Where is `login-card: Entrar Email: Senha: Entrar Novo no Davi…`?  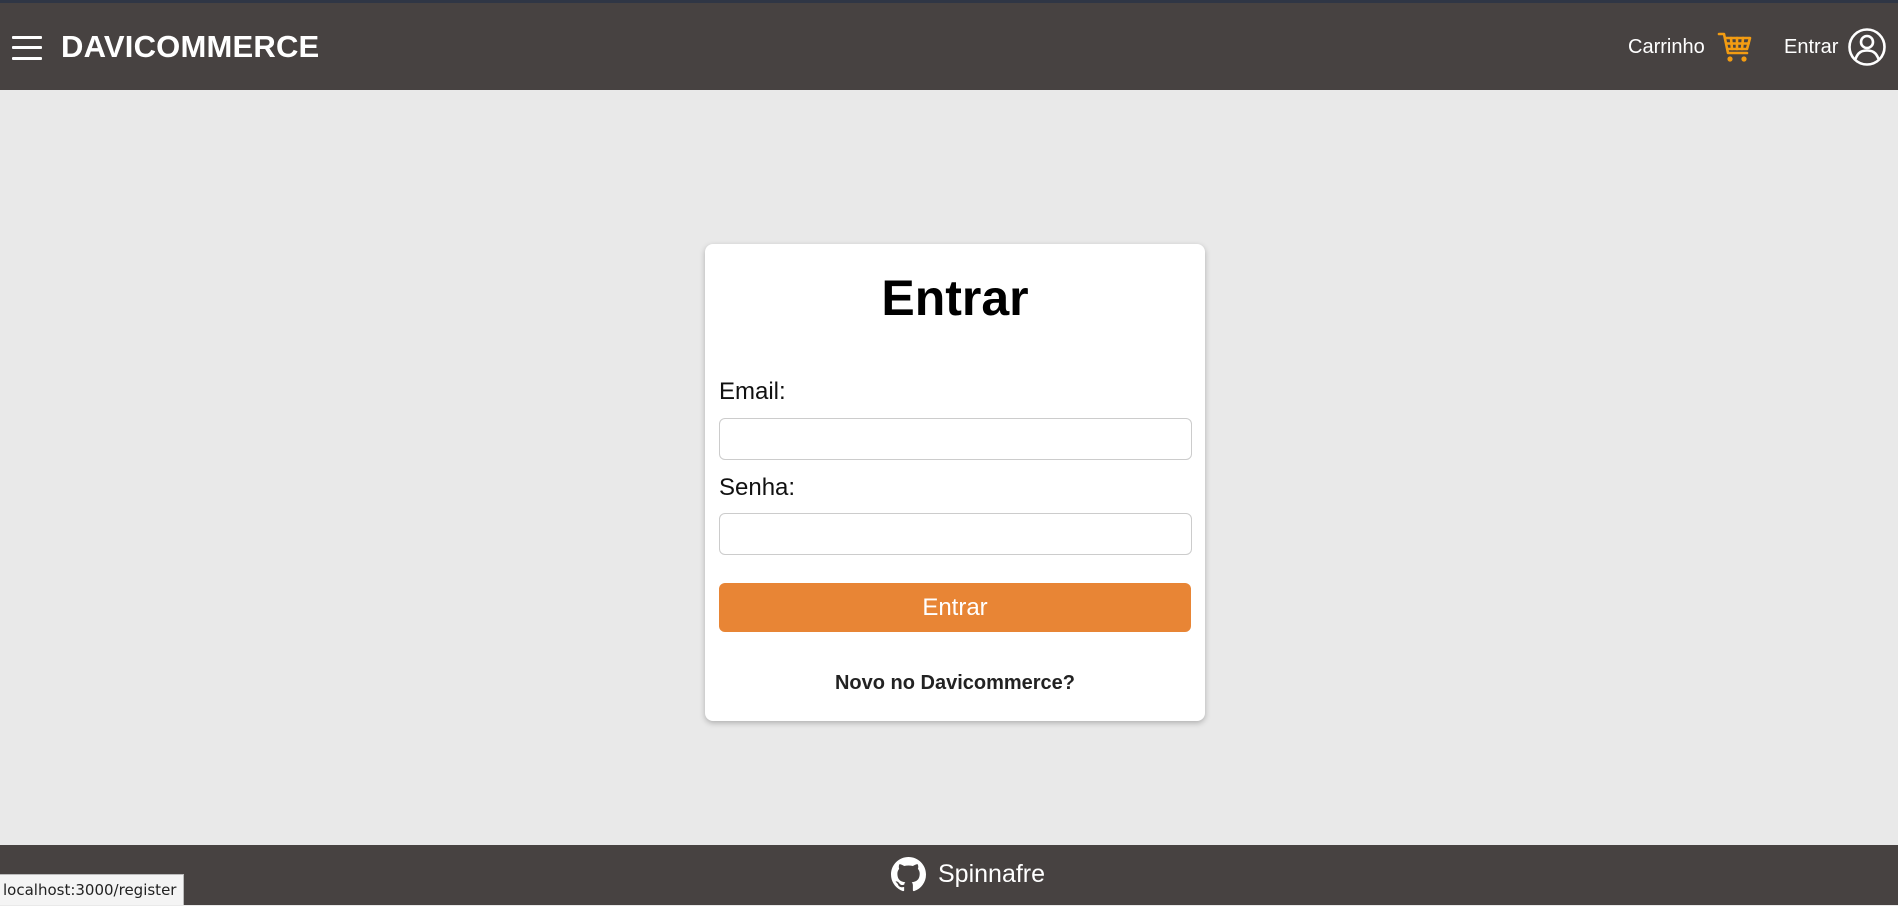 login-card: Entrar Email: Senha: Entrar Novo no Davi… is located at coordinates (955, 482).